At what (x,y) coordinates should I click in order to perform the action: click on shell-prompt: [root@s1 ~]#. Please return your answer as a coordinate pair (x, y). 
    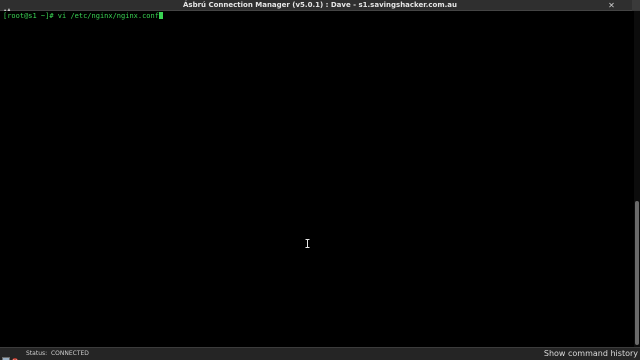
    Looking at the image, I should click on (30, 16).